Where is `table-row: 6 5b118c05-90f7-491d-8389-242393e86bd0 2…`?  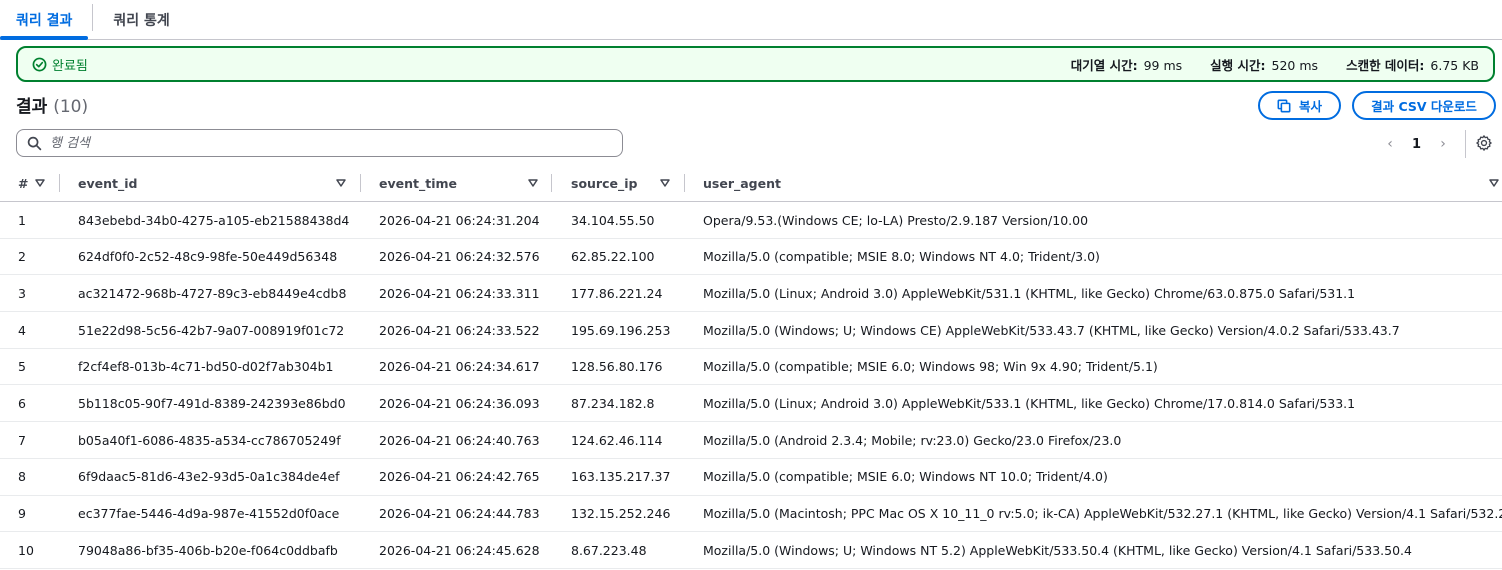
table-row: 6 5b118c05-90f7-491d-8389-242393e86bd0 2… is located at coordinates (751, 404).